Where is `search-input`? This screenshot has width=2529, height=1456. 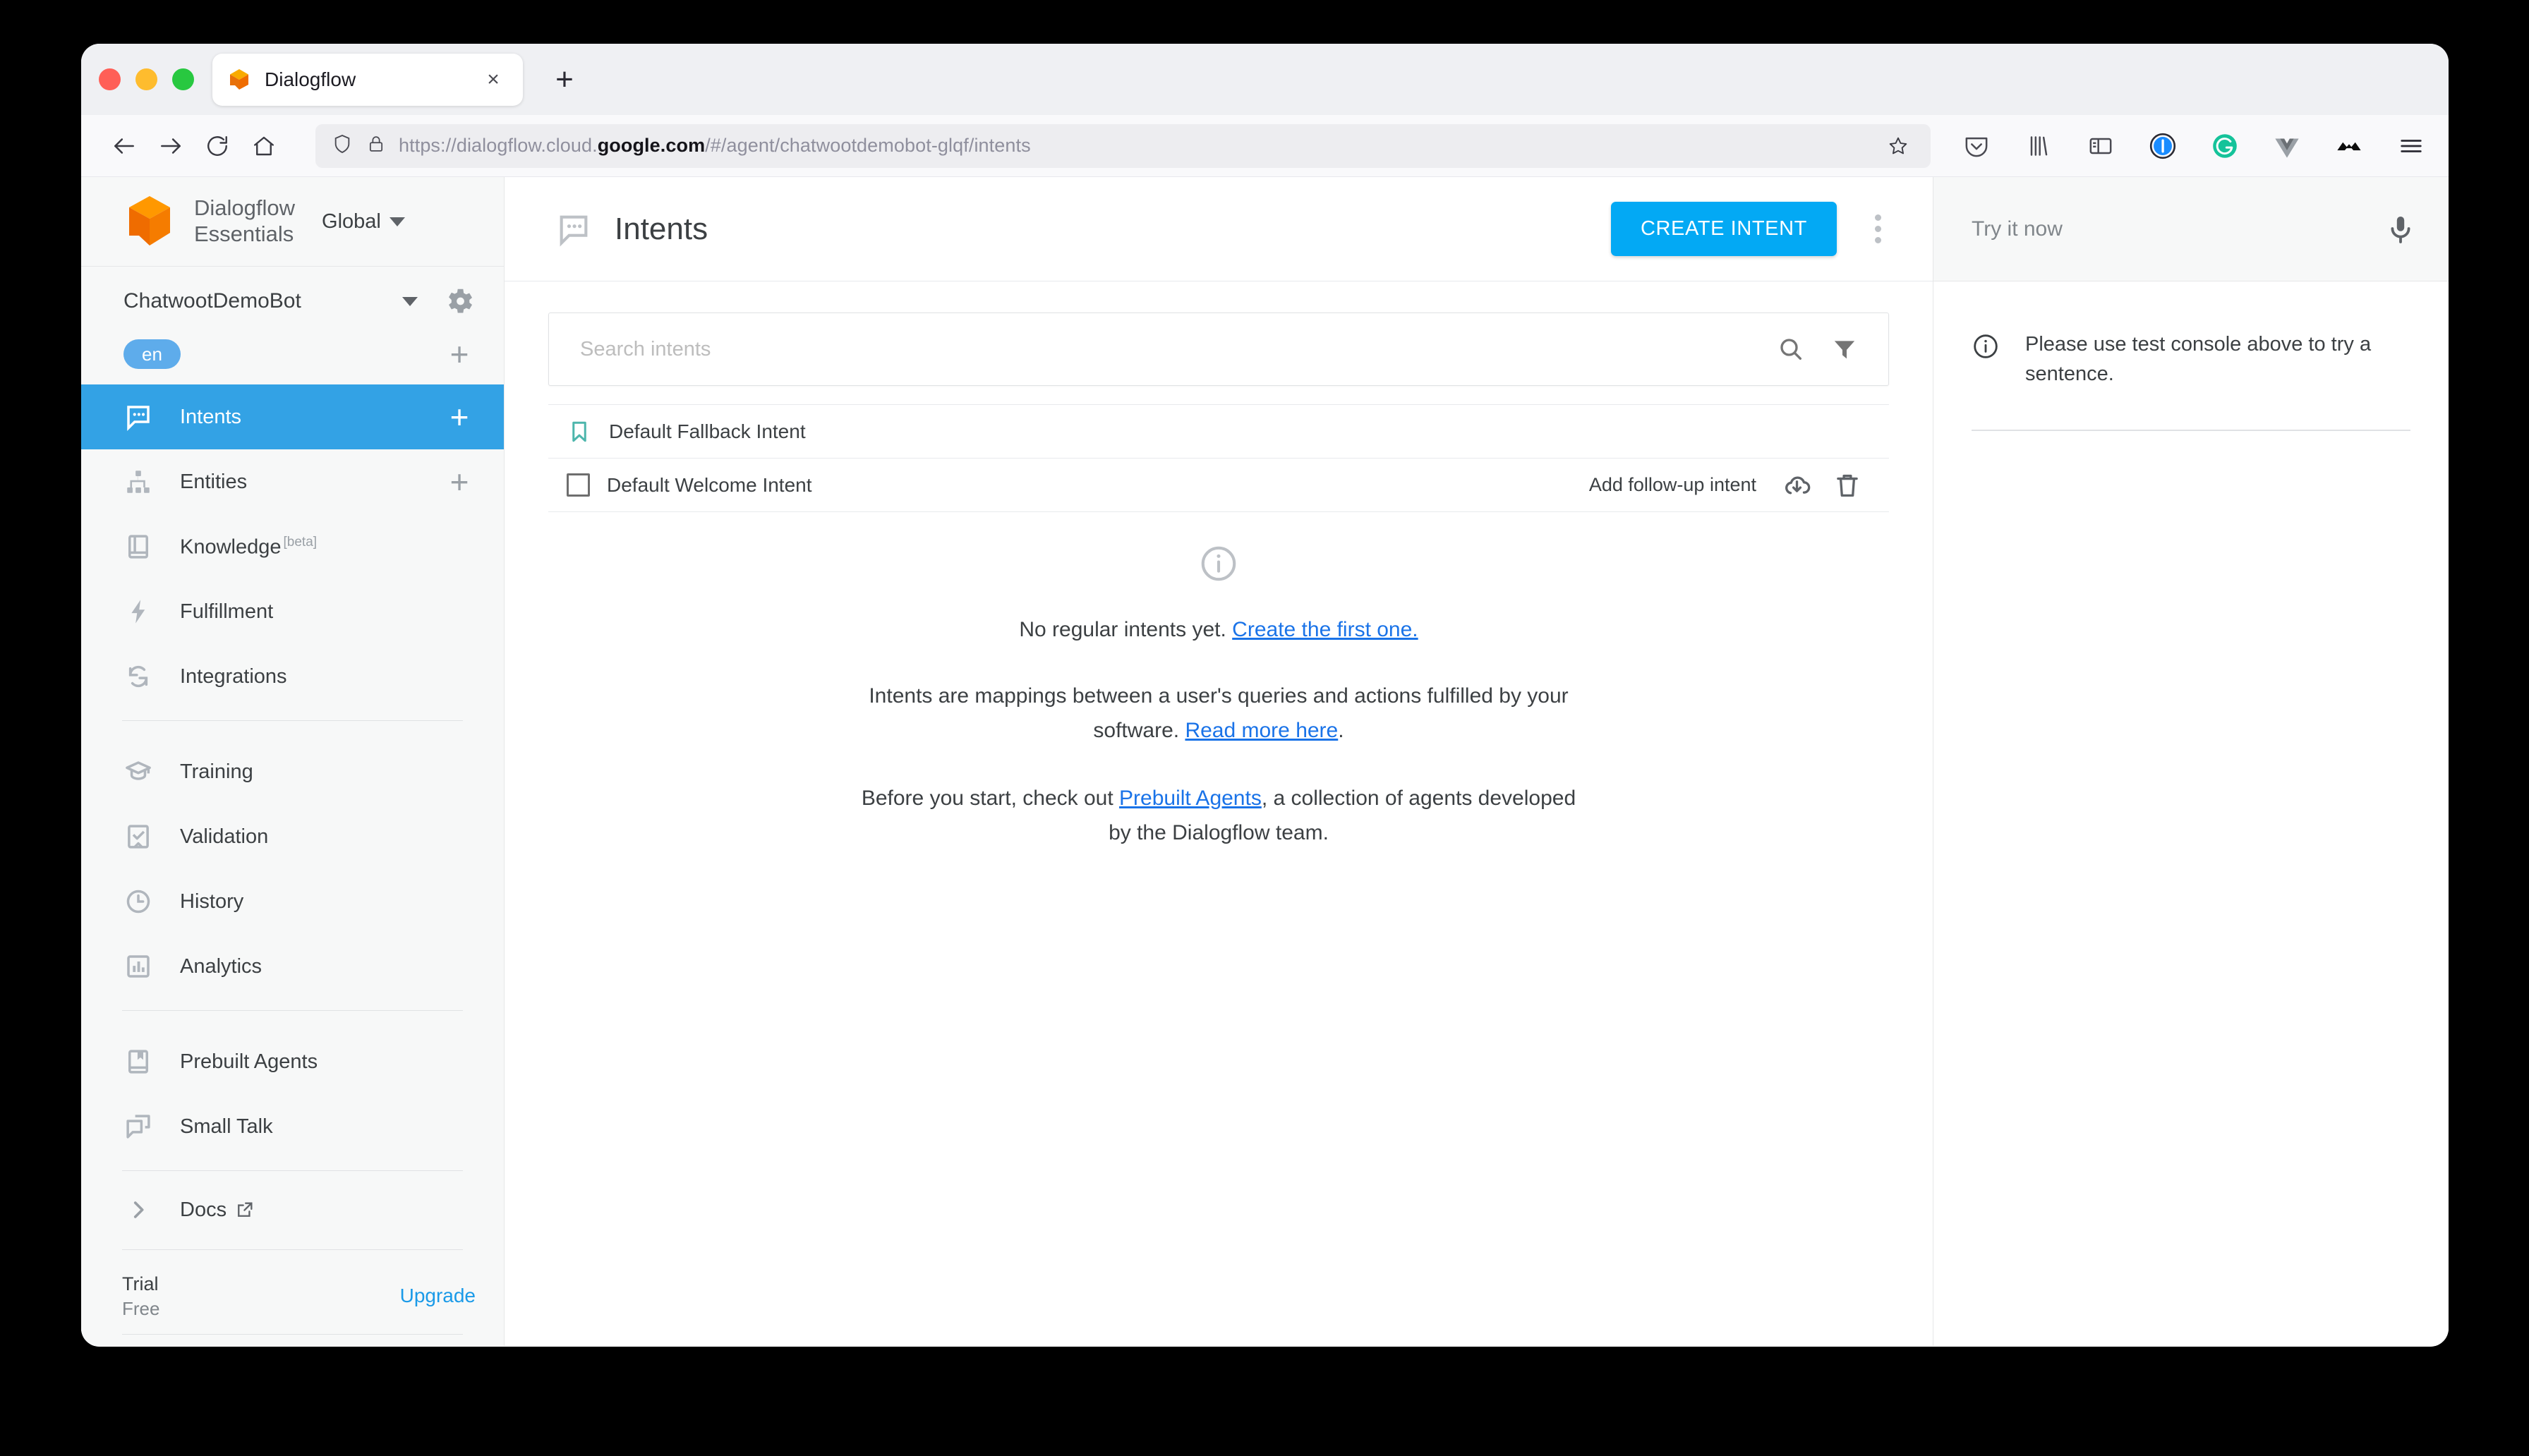 search-input is located at coordinates (1176, 349).